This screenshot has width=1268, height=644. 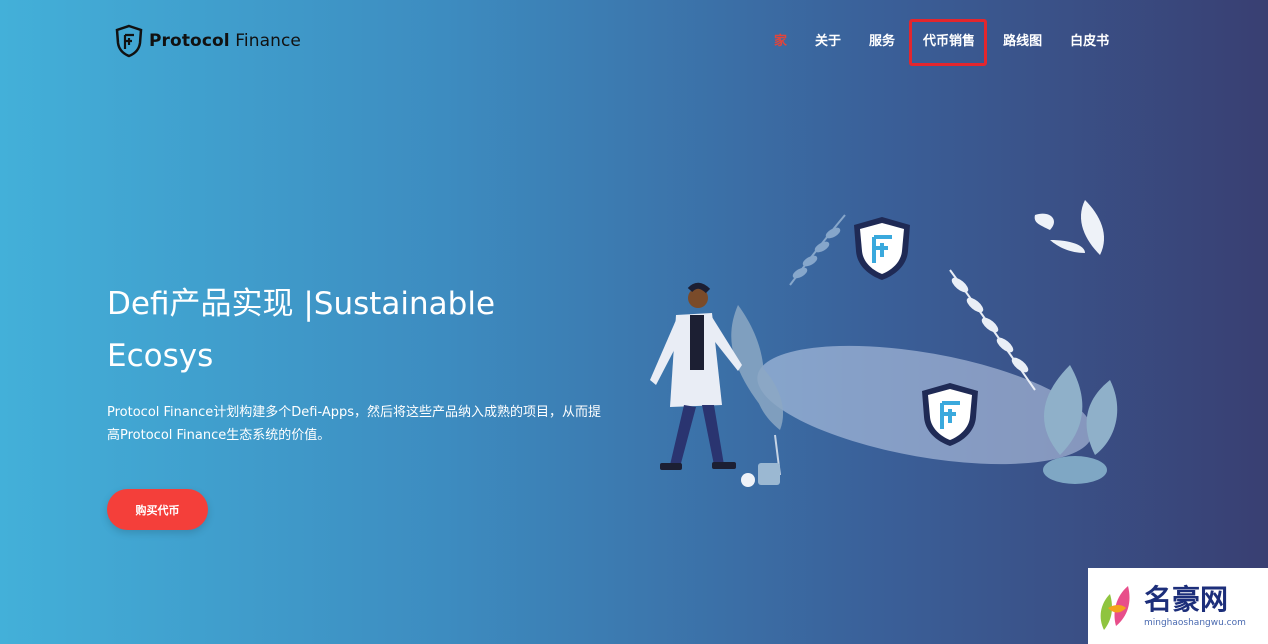 What do you see at coordinates (780, 39) in the screenshot?
I see `nav-item-home: 家` at bounding box center [780, 39].